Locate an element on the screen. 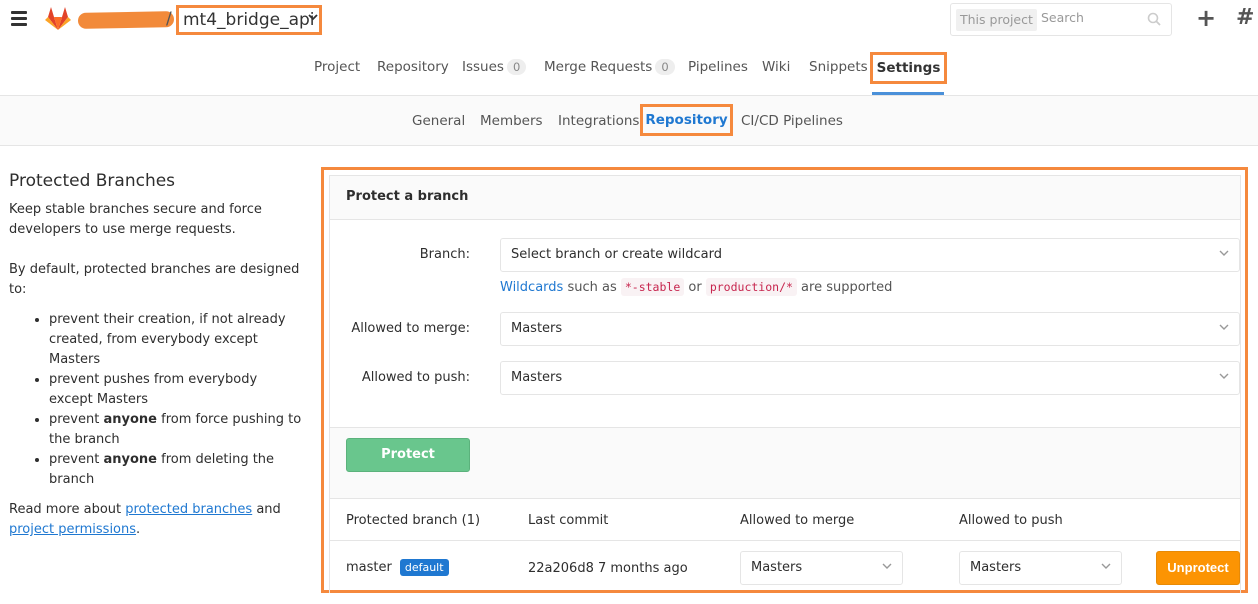 The height and width of the screenshot is (604, 1258). branch-cell: master default is located at coordinates (397, 567).